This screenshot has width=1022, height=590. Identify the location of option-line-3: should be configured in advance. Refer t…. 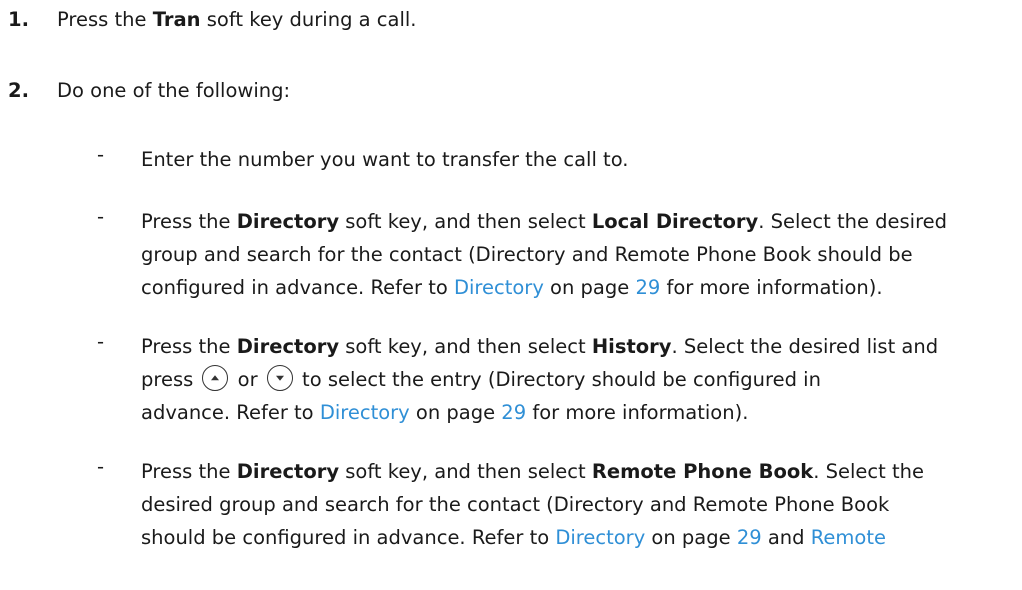
(576, 537).